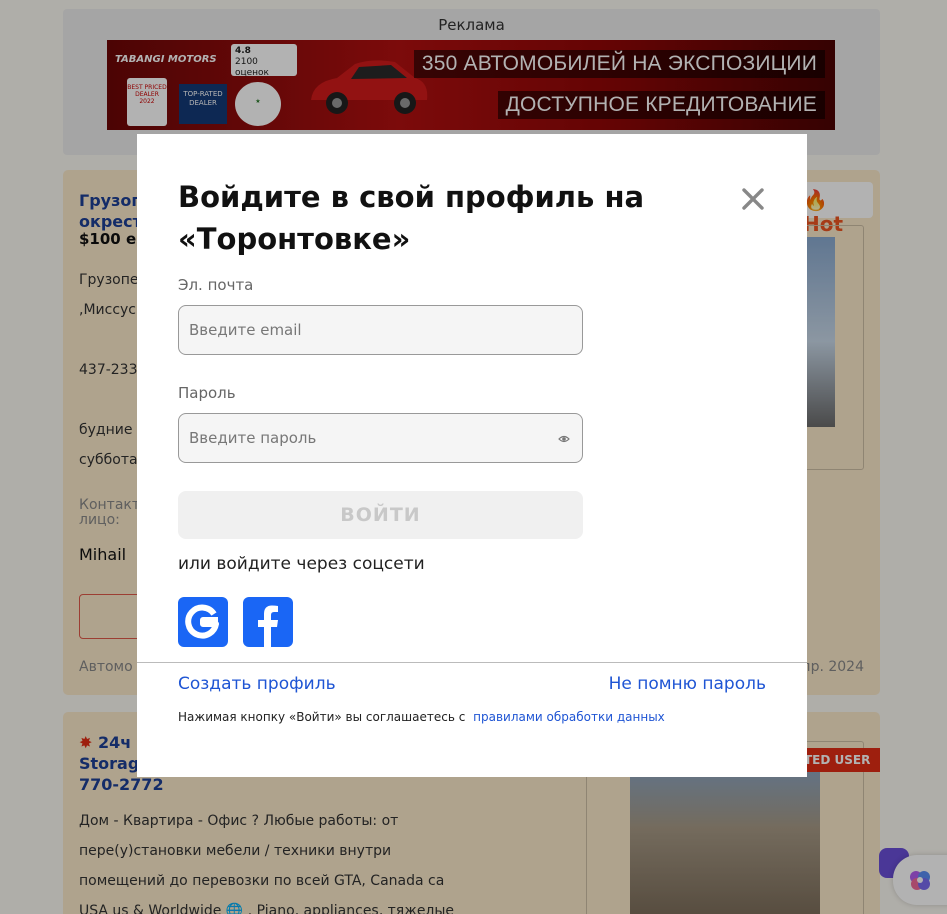 Image resolution: width=947 pixels, height=914 pixels. I want to click on email-field-wrapper, so click(380, 330).